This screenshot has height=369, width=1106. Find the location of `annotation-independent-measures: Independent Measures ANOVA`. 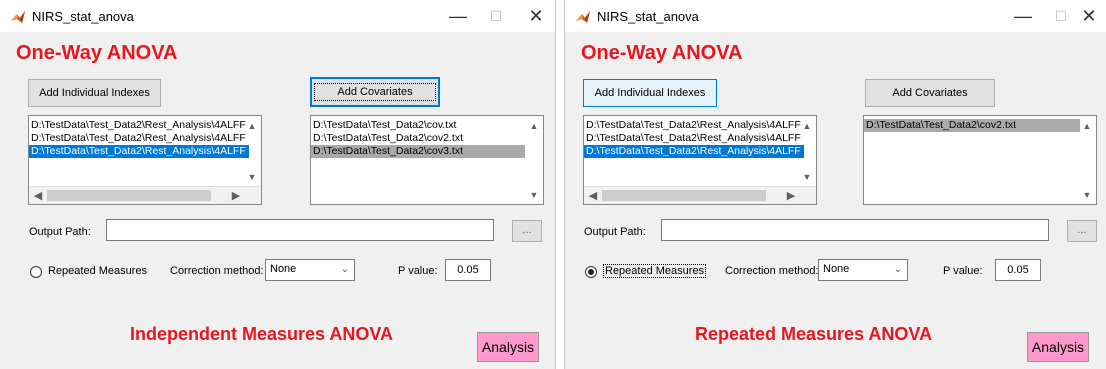

annotation-independent-measures: Independent Measures ANOVA is located at coordinates (262, 334).